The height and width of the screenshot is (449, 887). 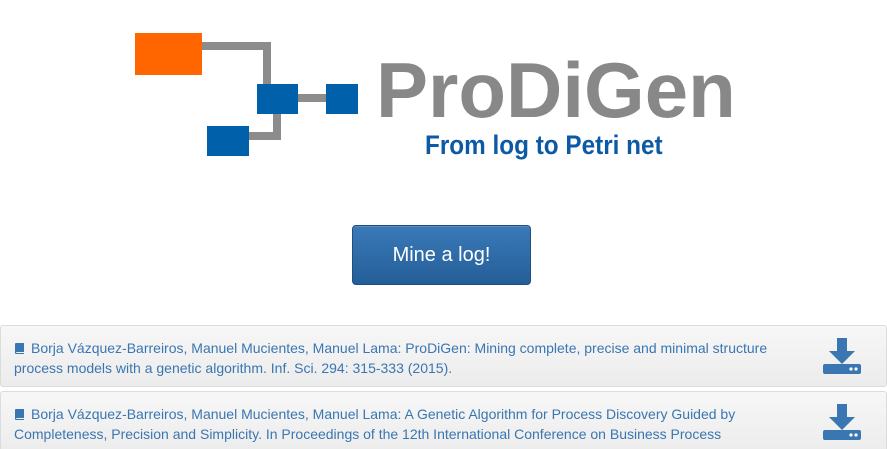 What do you see at coordinates (556, 90) in the screenshot?
I see `logo-title: ProDiGen` at bounding box center [556, 90].